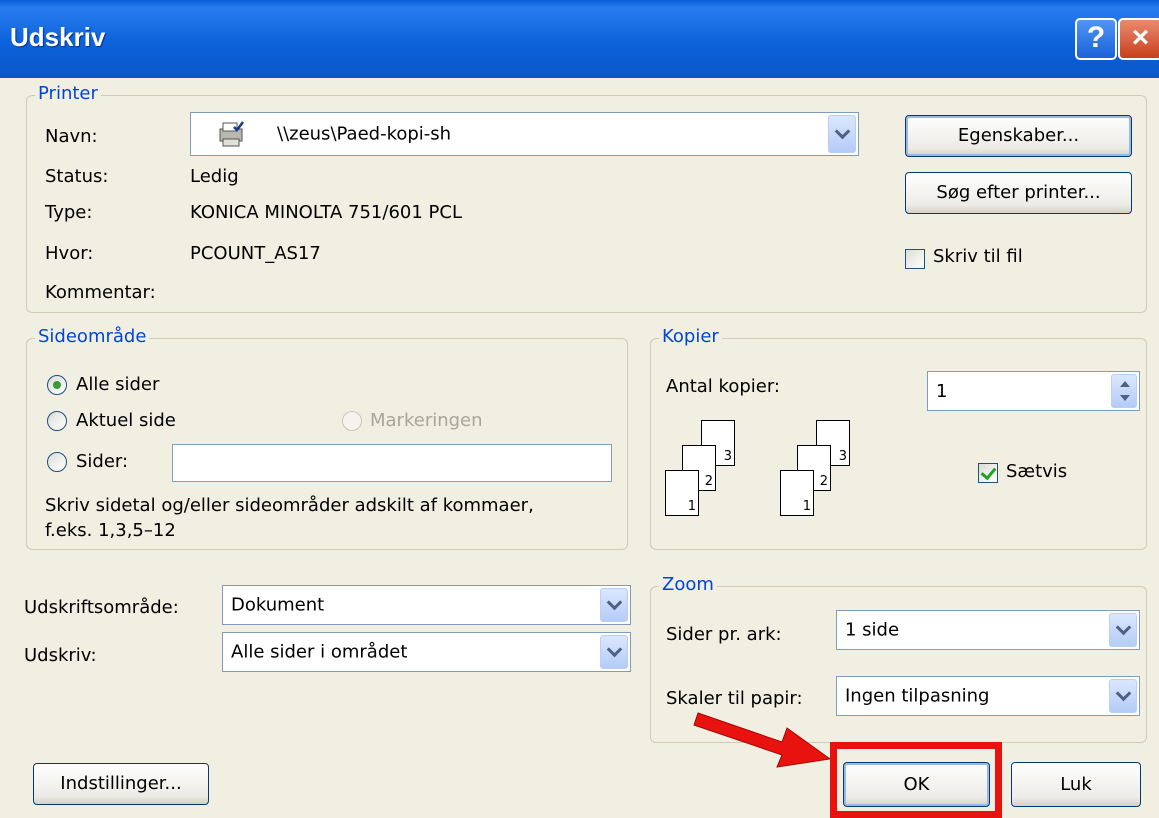 The height and width of the screenshot is (818, 1159). Describe the element at coordinates (101, 607) in the screenshot. I see `print-area-label: Udskriftsområde:` at that location.